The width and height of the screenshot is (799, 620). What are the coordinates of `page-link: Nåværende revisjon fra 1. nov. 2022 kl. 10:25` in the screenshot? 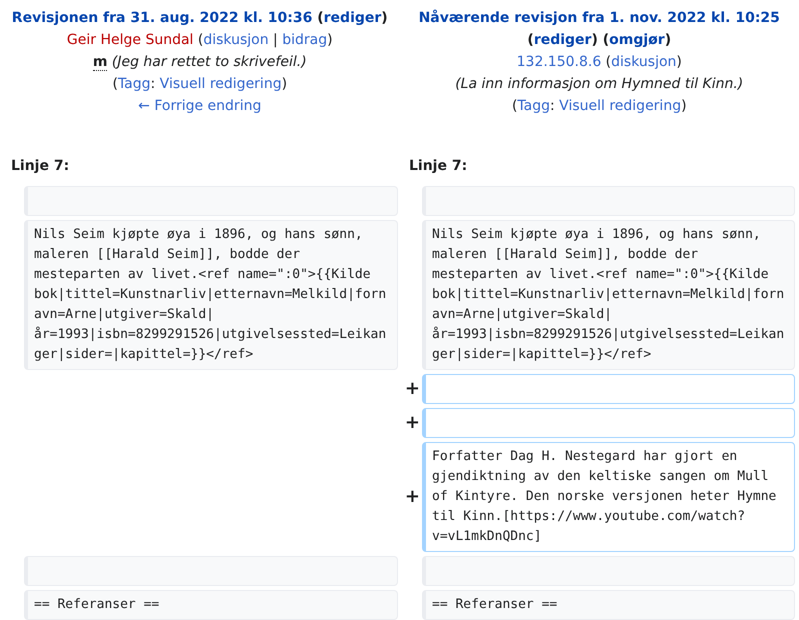 It's located at (599, 18).